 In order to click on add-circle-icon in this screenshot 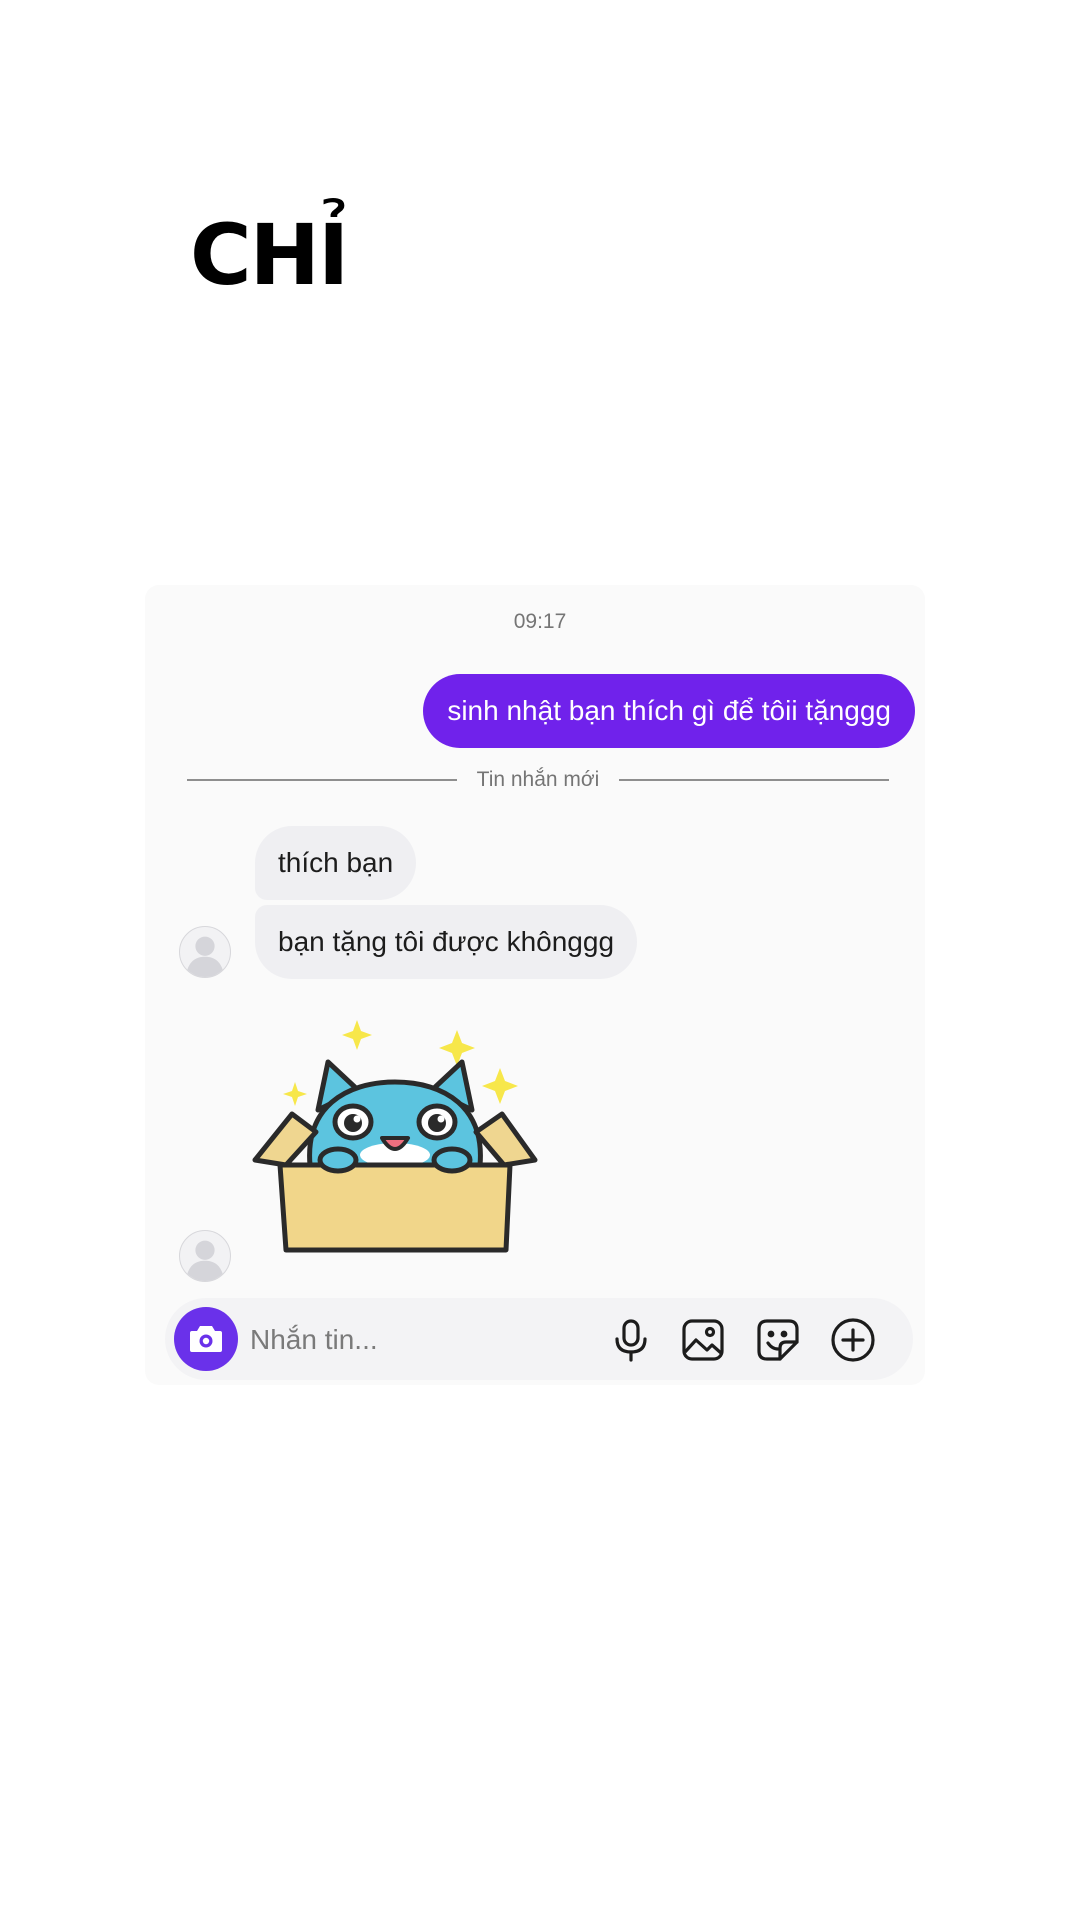, I will do `click(853, 1340)`.